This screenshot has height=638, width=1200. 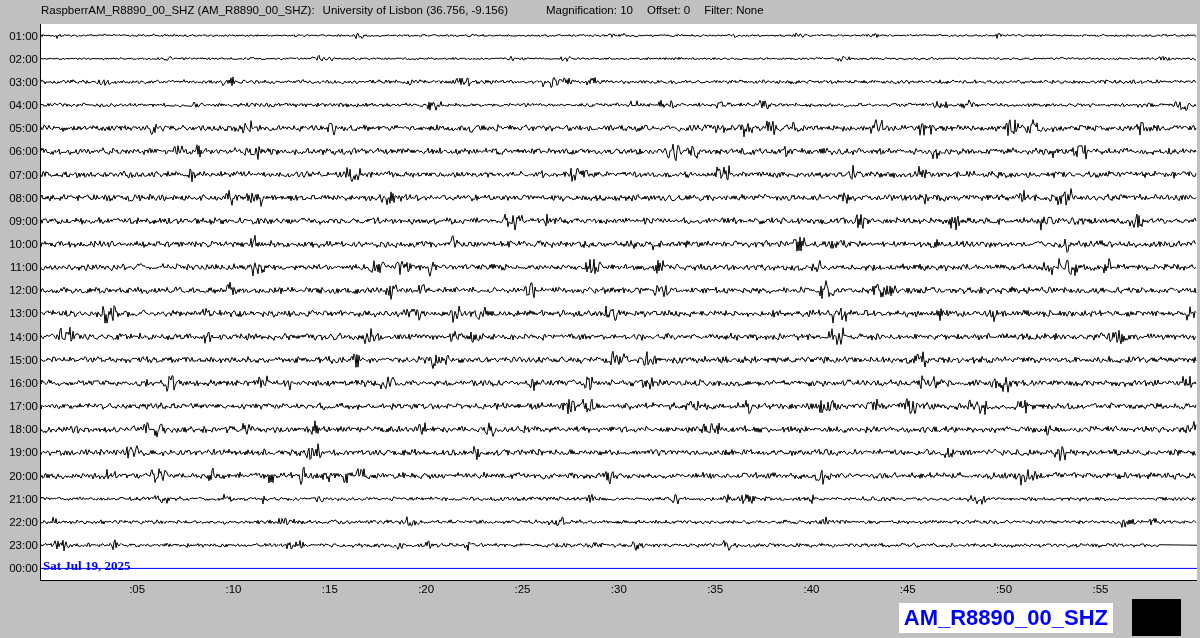 What do you see at coordinates (23, 336) in the screenshot?
I see `hour-label: 14:00` at bounding box center [23, 336].